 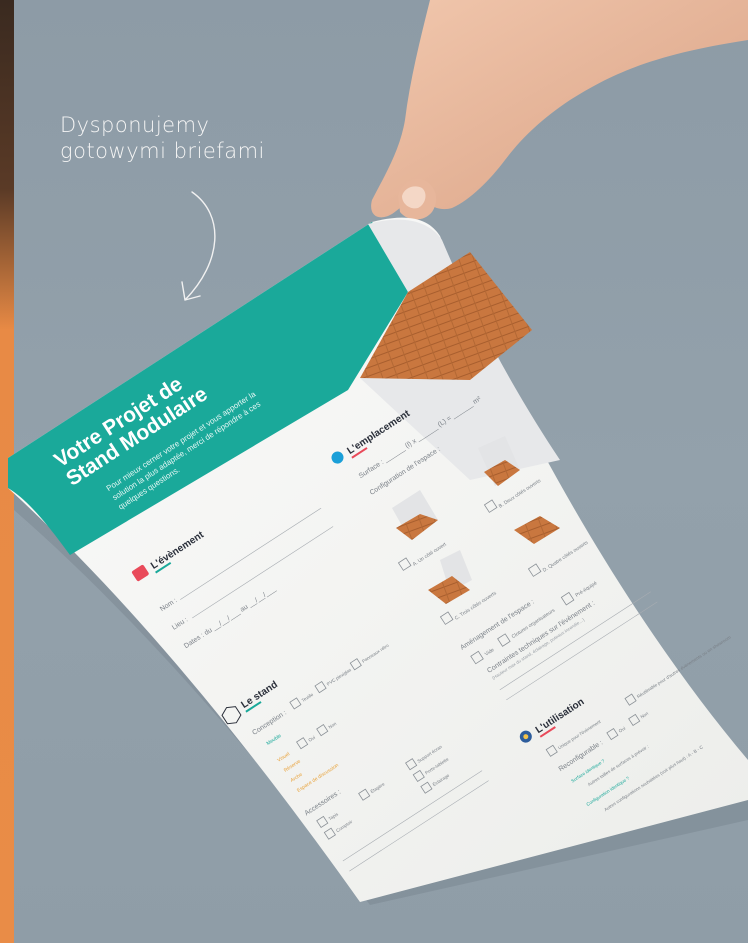 What do you see at coordinates (198, 246) in the screenshot?
I see `annotation-arrow-icon` at bounding box center [198, 246].